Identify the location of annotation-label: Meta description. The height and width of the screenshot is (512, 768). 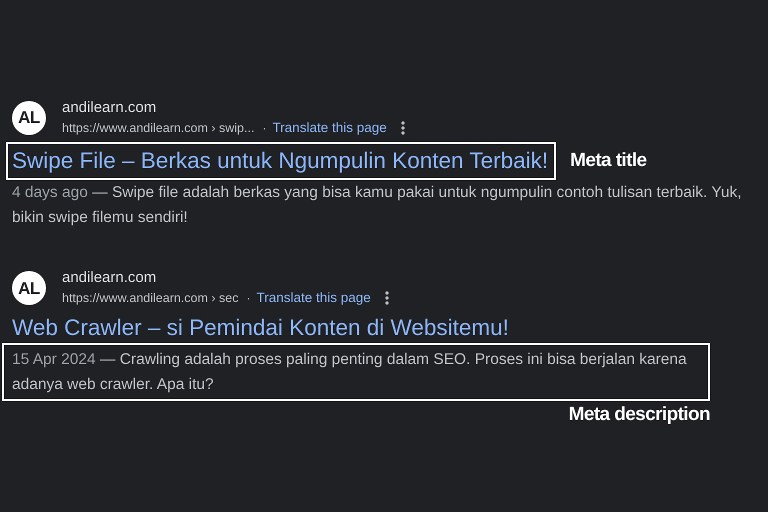
(639, 414).